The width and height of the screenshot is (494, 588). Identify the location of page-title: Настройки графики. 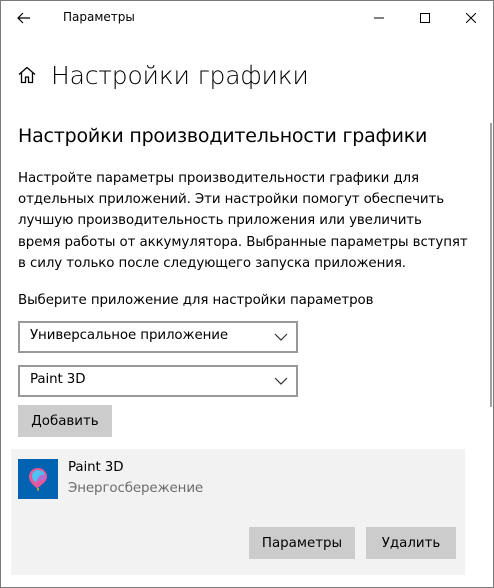
(180, 75).